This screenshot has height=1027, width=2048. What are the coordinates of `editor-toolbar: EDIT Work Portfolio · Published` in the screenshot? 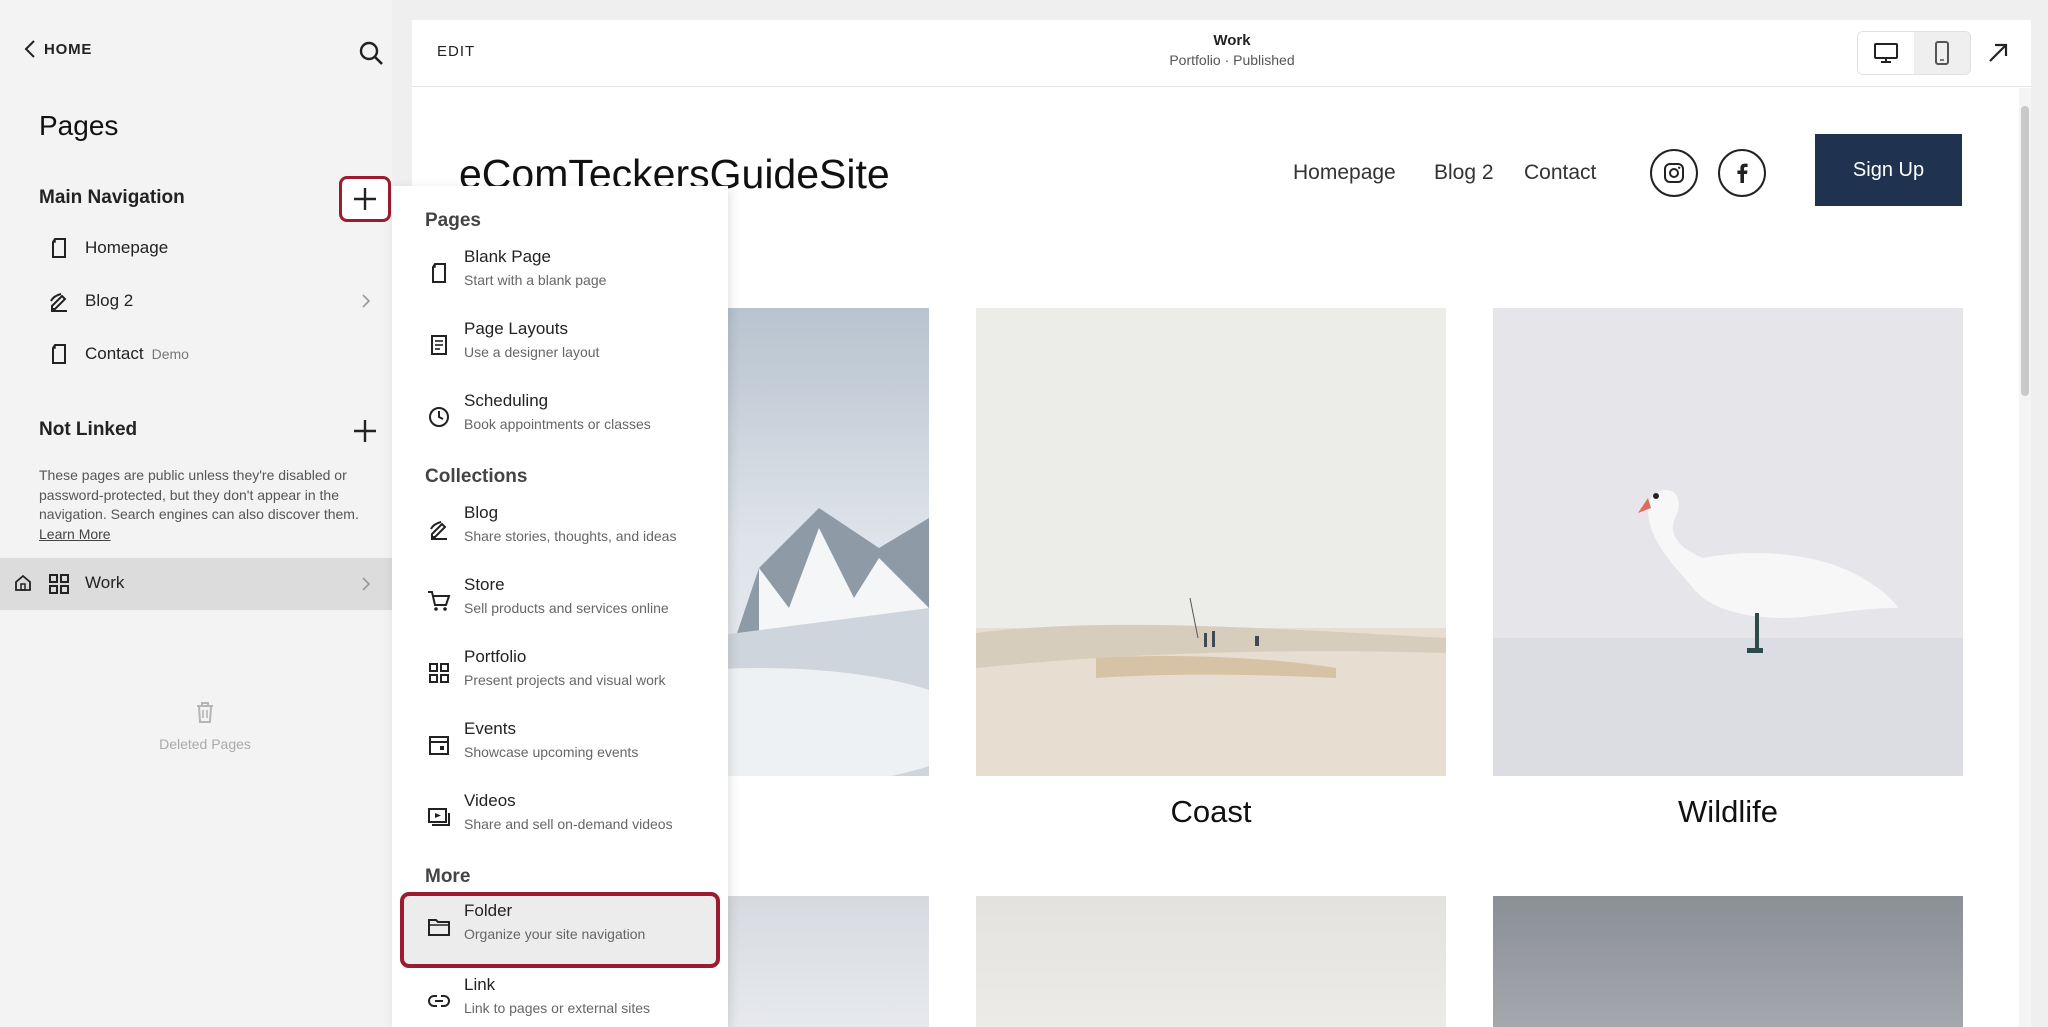 It's located at (1221, 53).